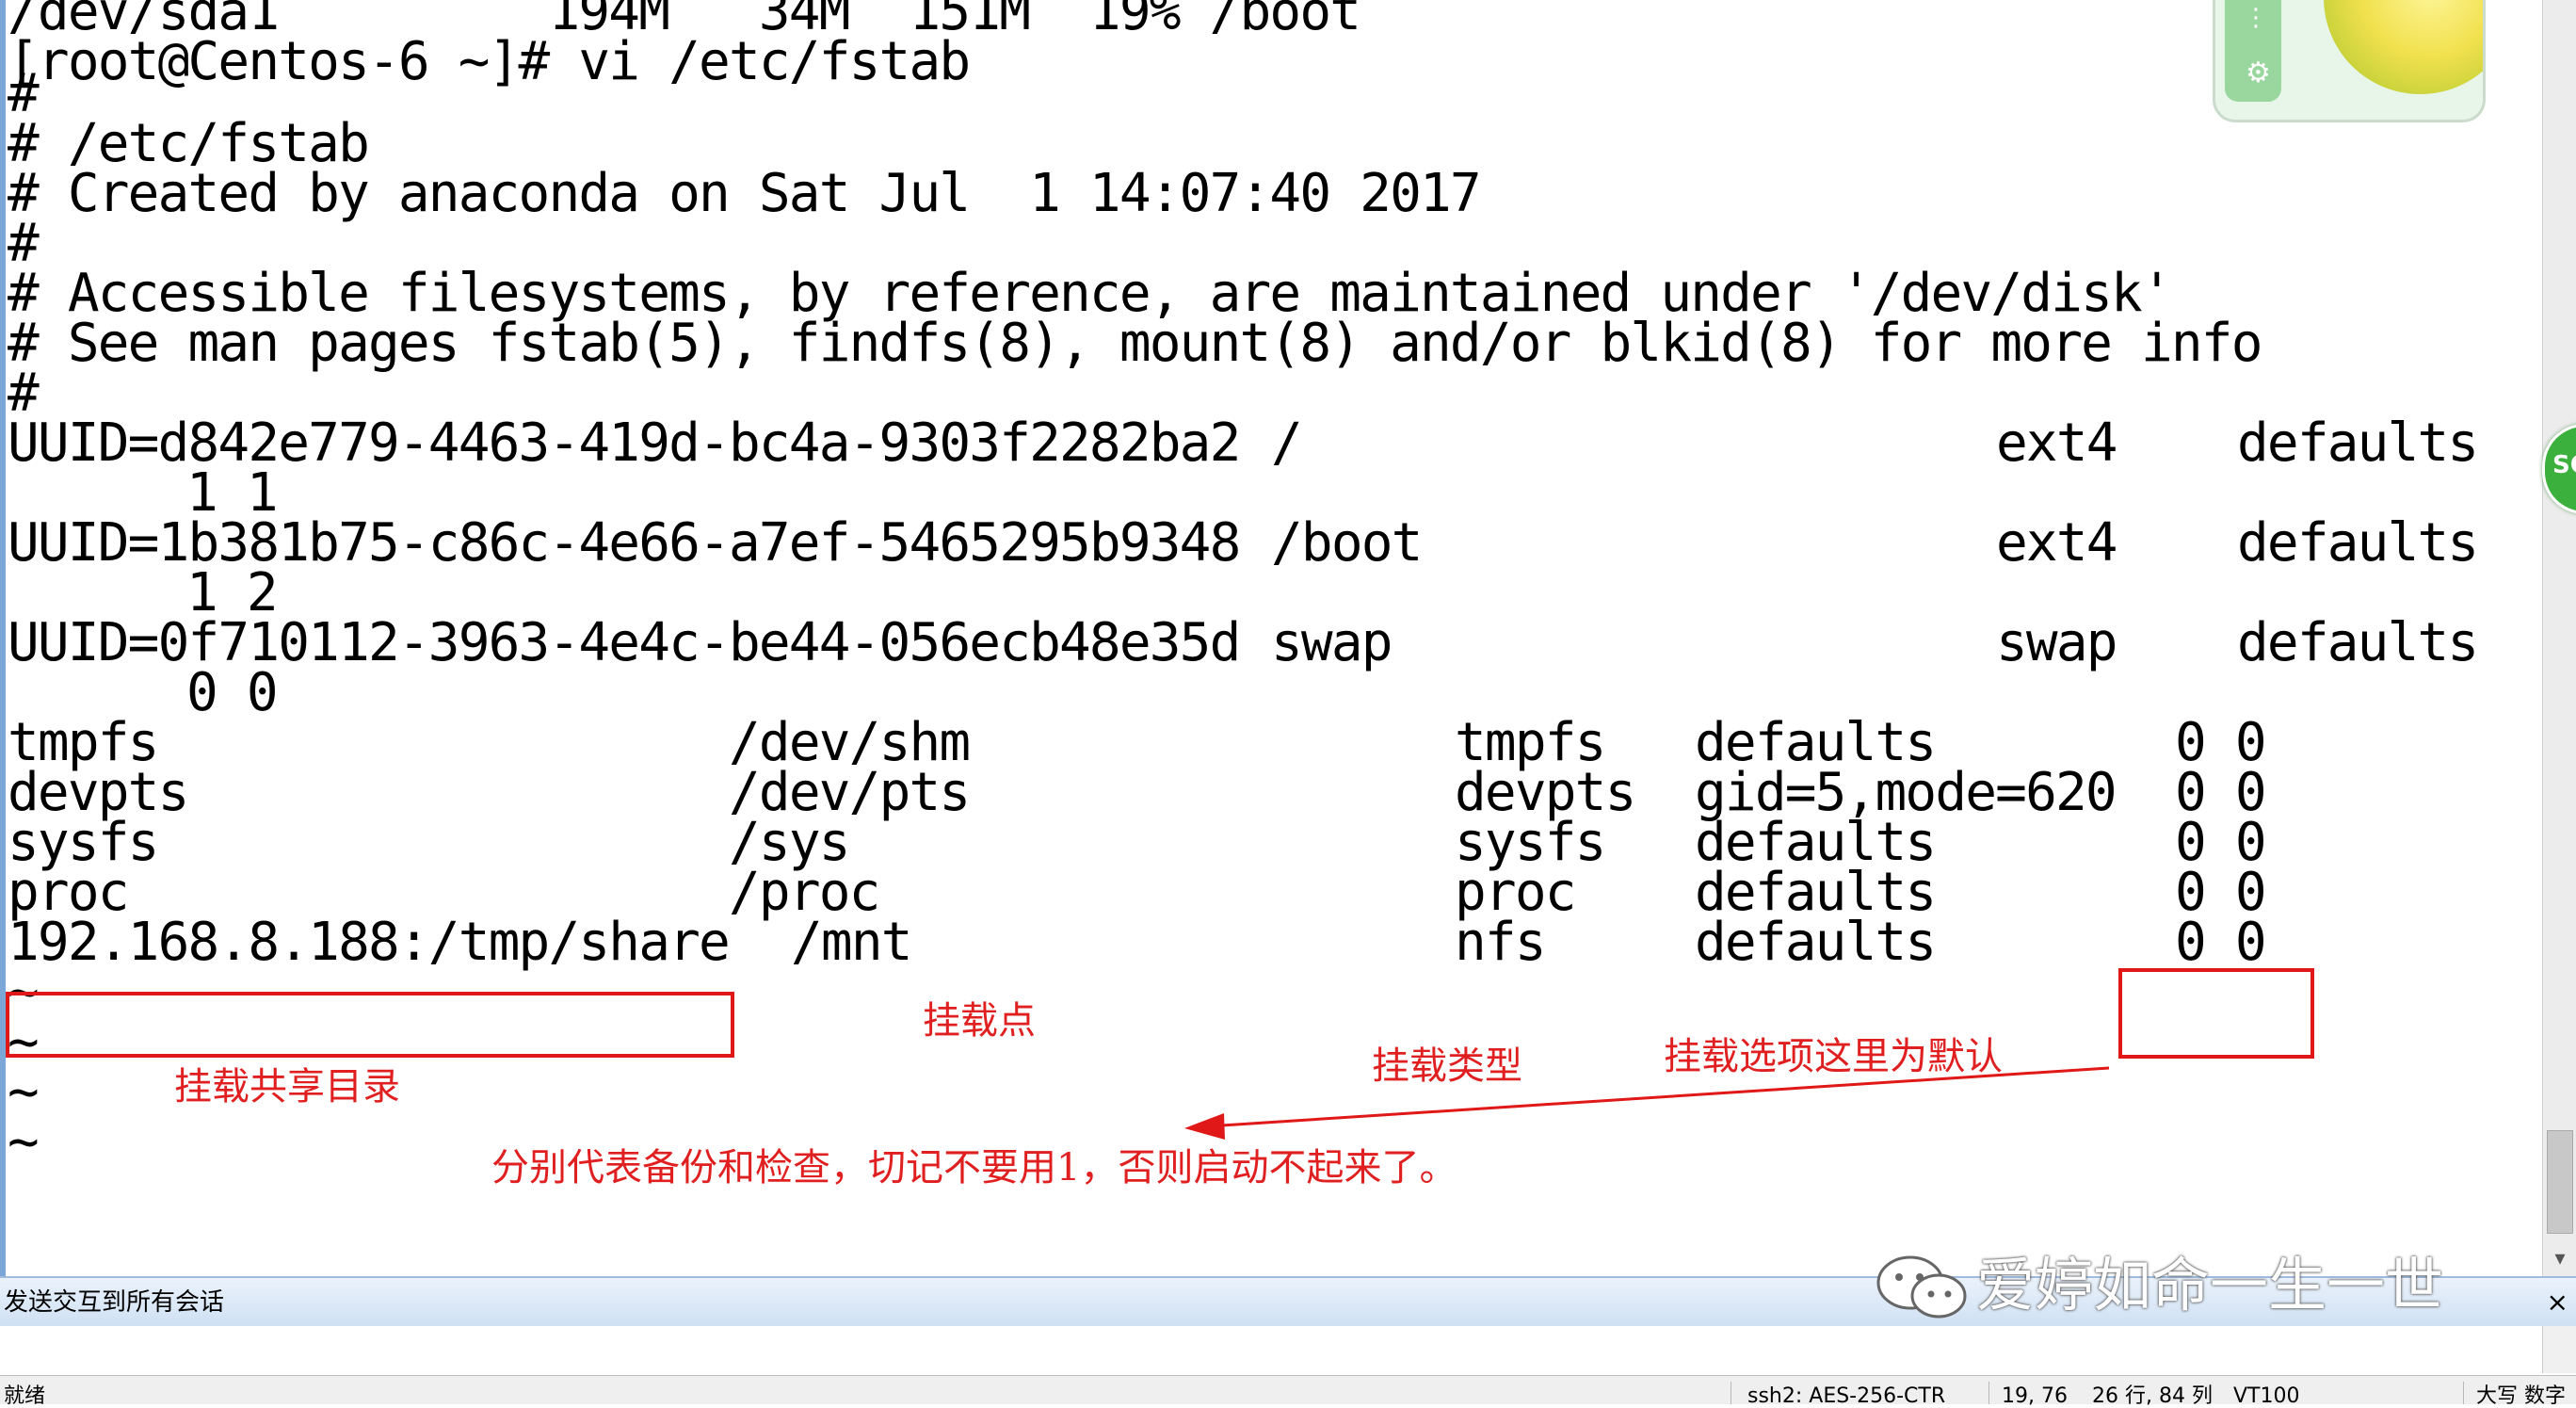  What do you see at coordinates (2564, 465) in the screenshot?
I see `side-badge-label: SO` at bounding box center [2564, 465].